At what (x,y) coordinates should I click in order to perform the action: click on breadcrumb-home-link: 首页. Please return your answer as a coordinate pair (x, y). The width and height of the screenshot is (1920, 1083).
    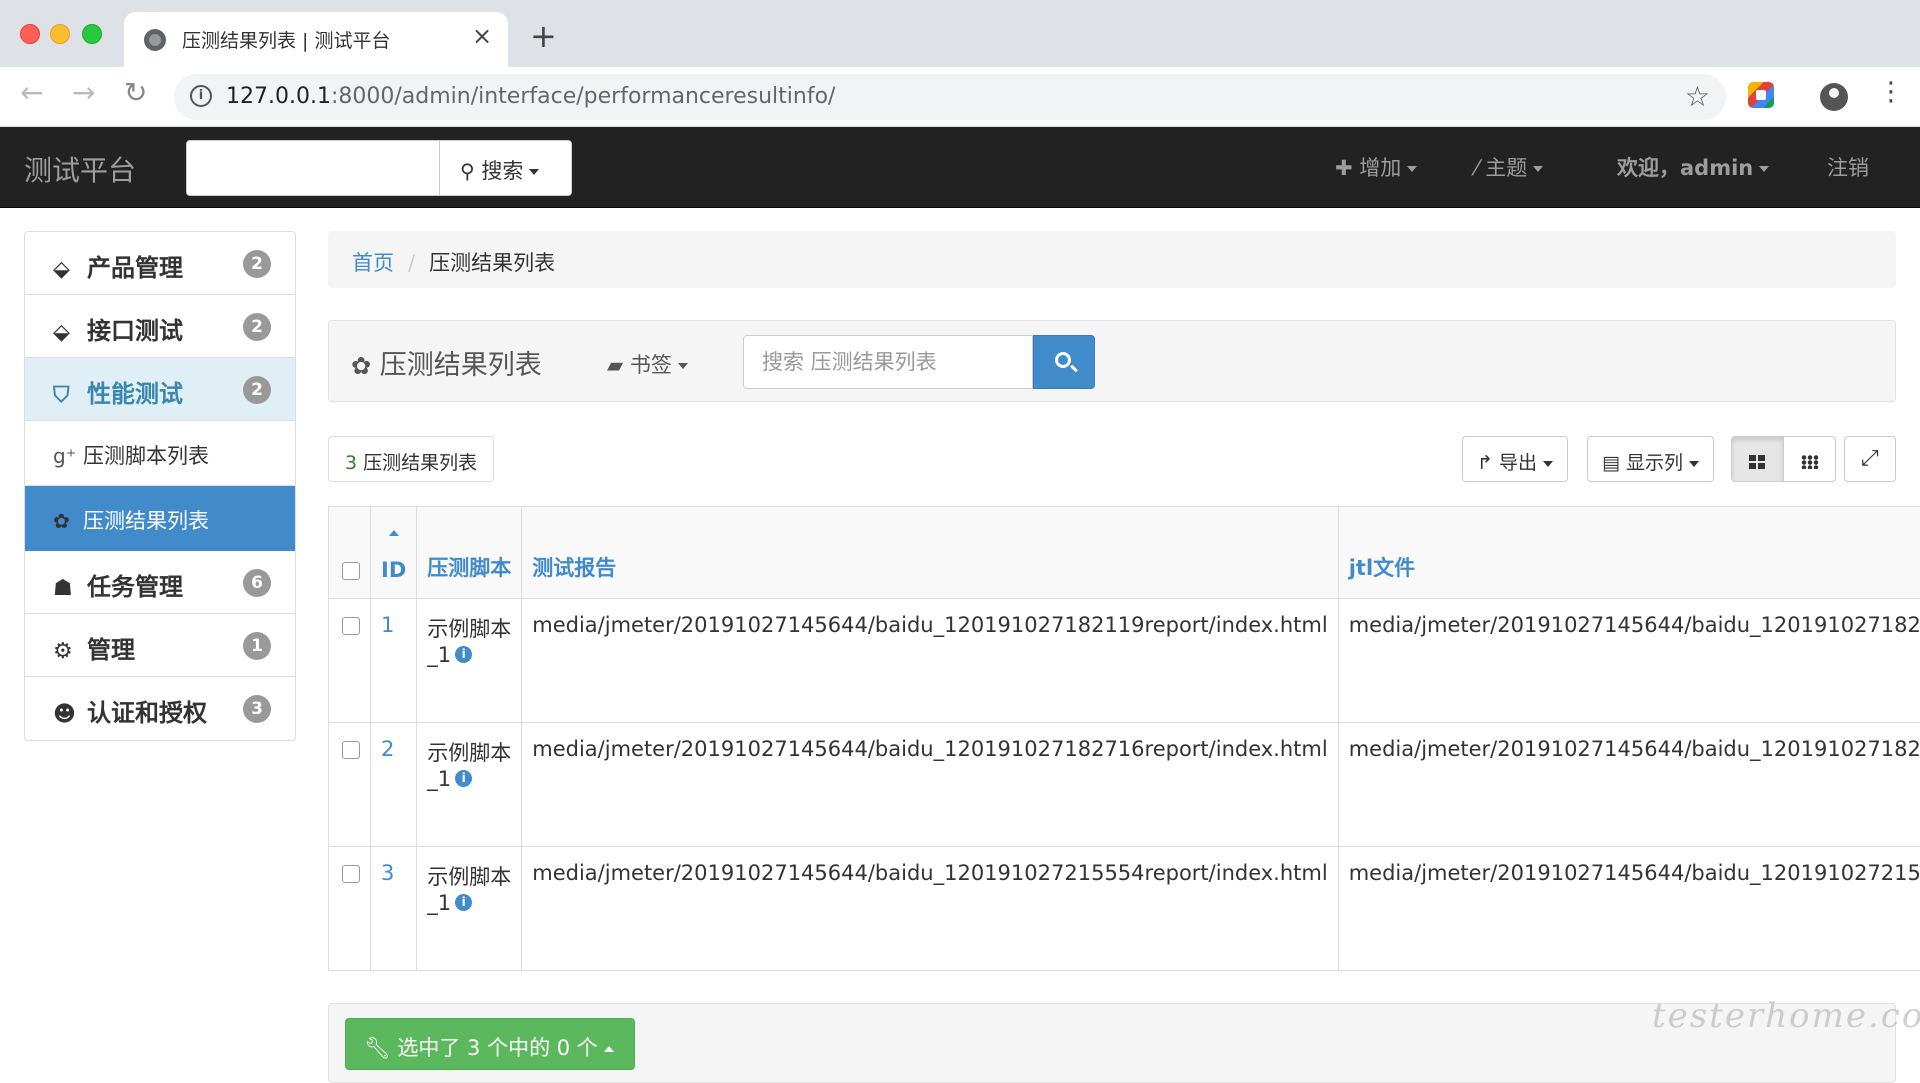
    Looking at the image, I should click on (373, 263).